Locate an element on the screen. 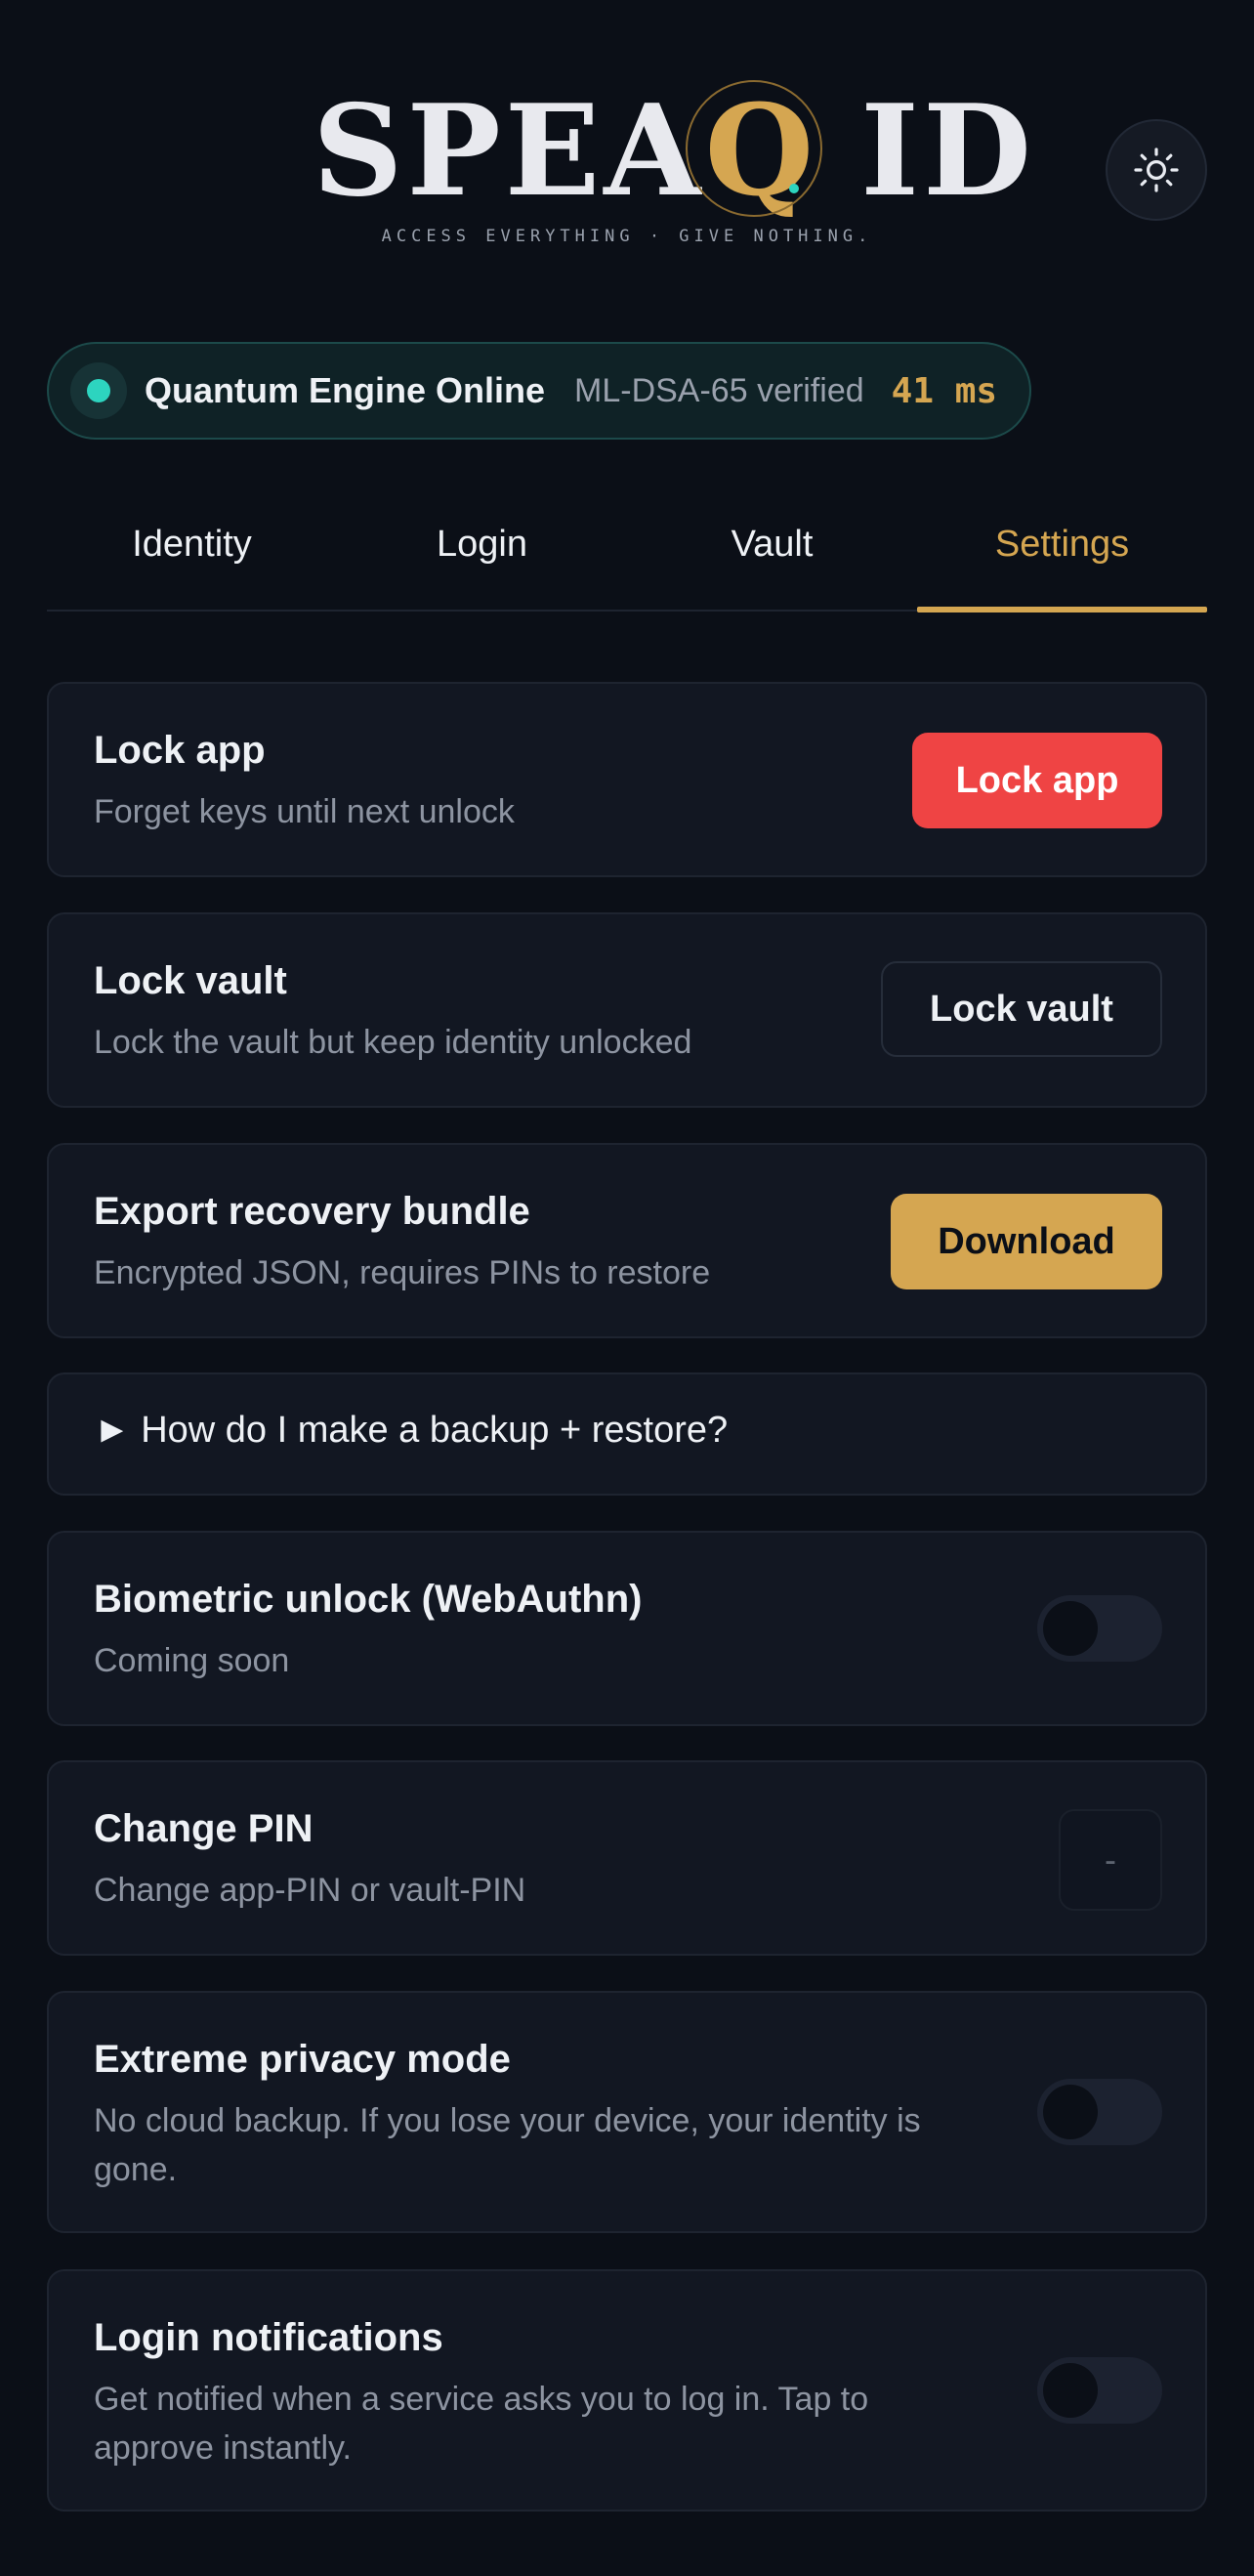  backup-faq-text: How do I make a backup + restore? is located at coordinates (435, 1430).